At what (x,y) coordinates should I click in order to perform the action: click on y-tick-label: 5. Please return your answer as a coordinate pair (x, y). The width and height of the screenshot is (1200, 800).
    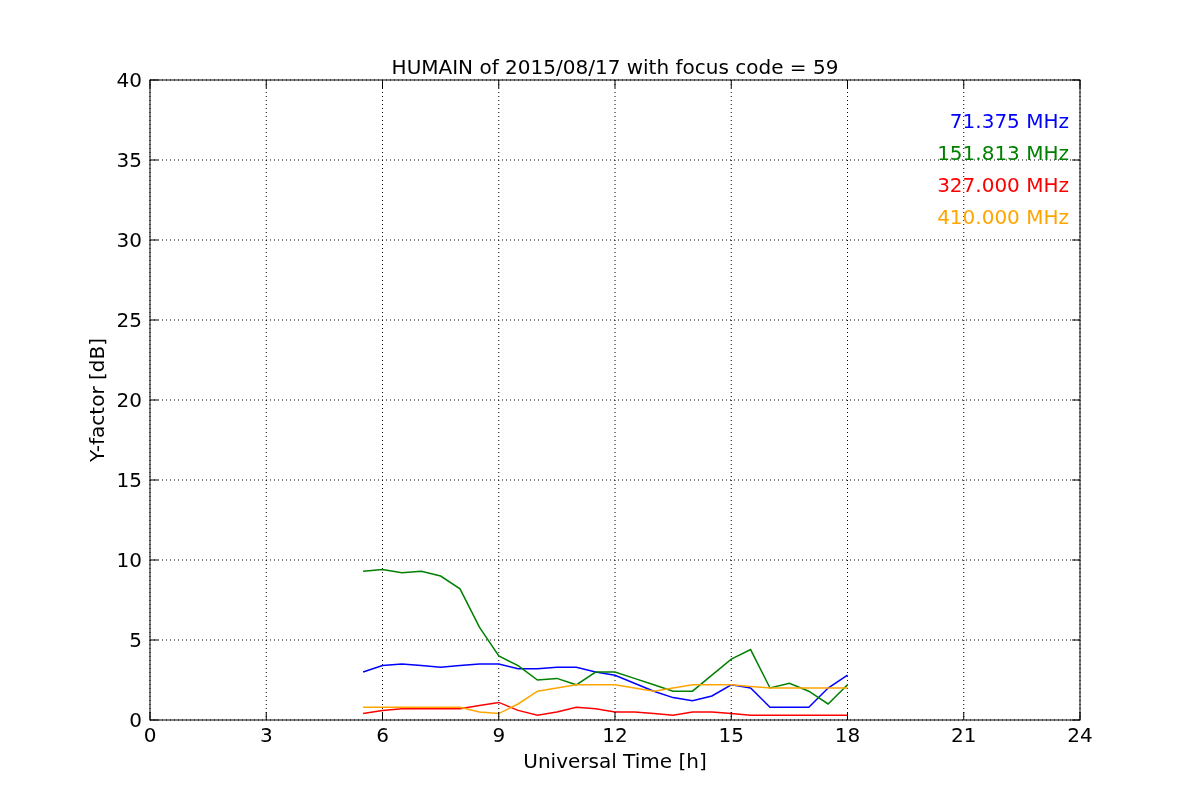
    Looking at the image, I should click on (135, 640).